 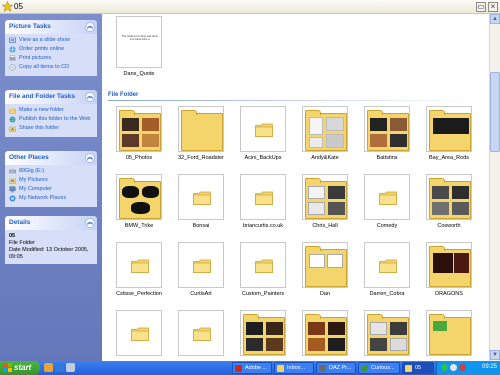 What do you see at coordinates (51, 49) in the screenshot?
I see `order-prints-task: Order prints online` at bounding box center [51, 49].